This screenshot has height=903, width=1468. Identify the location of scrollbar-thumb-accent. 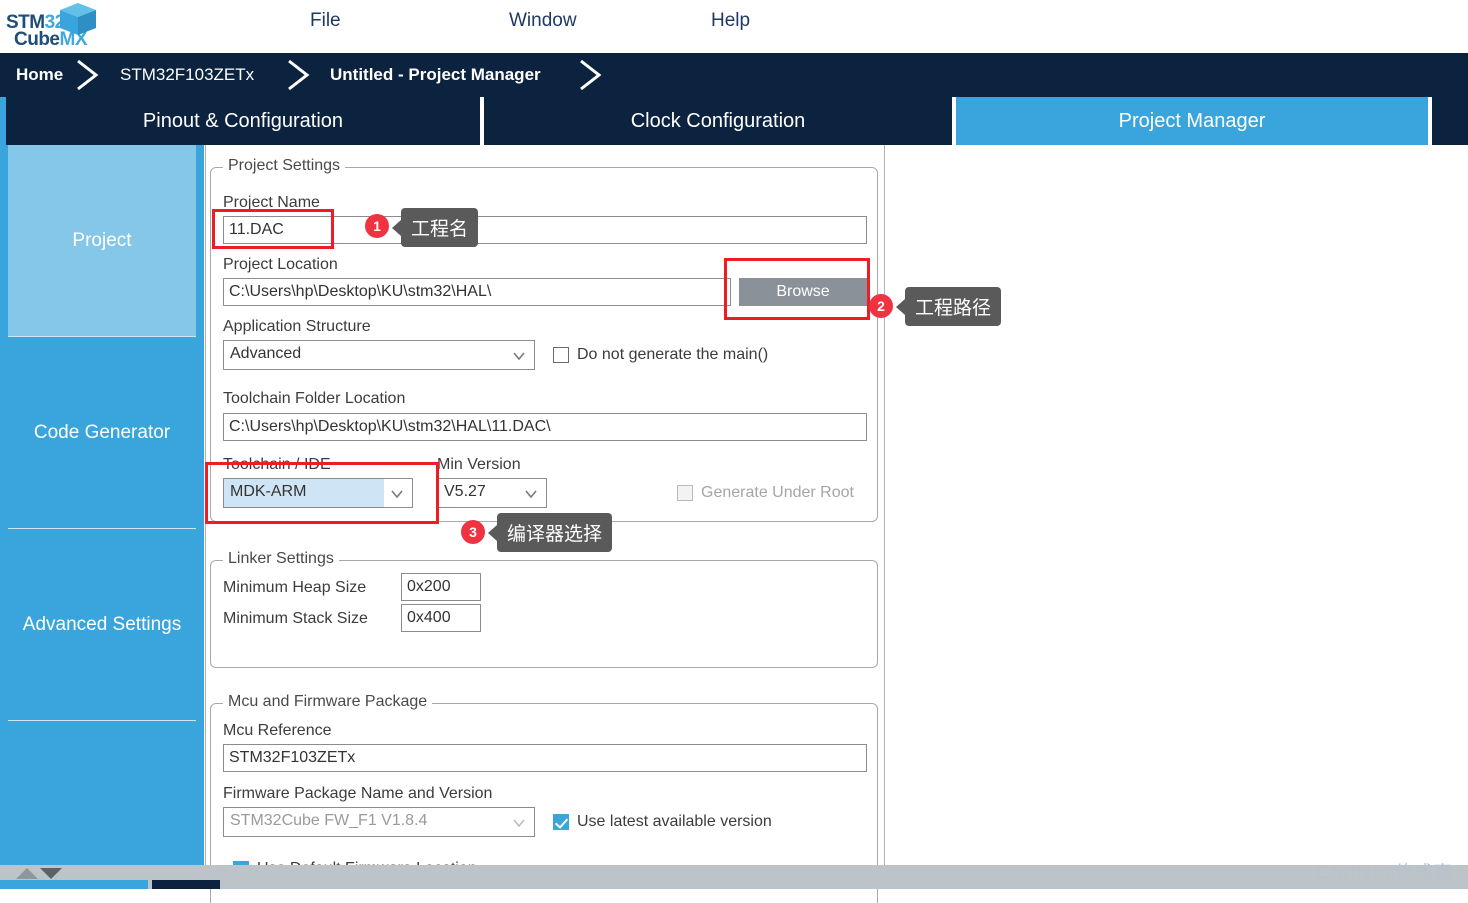
(74, 884).